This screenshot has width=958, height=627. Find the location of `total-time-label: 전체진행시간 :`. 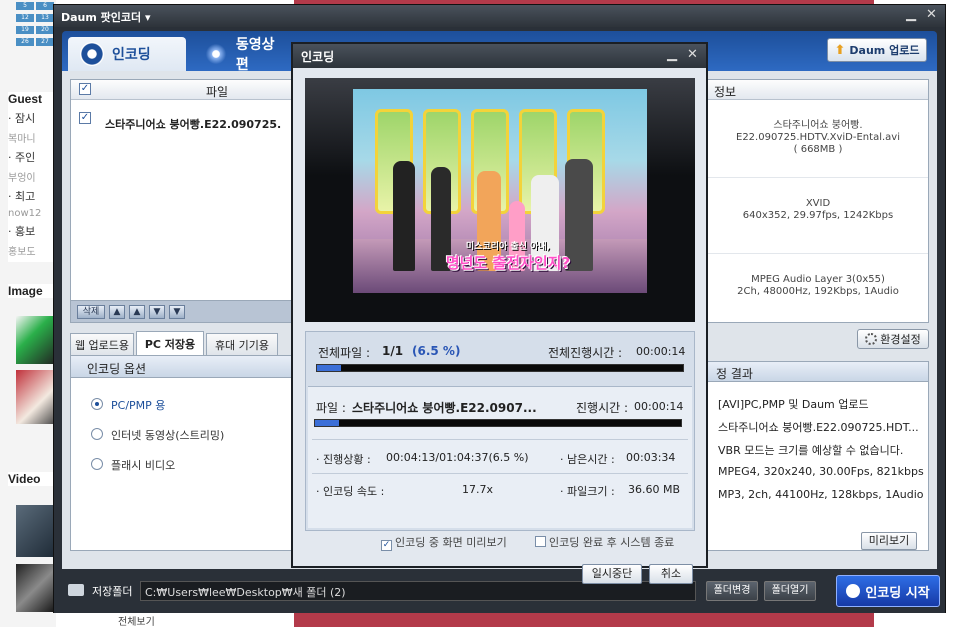

total-time-label: 전체진행시간 : is located at coordinates (585, 353).